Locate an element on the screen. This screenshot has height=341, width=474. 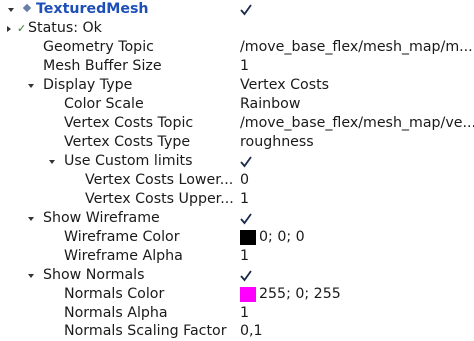
collapse-arrow-icon is located at coordinates (9, 28).